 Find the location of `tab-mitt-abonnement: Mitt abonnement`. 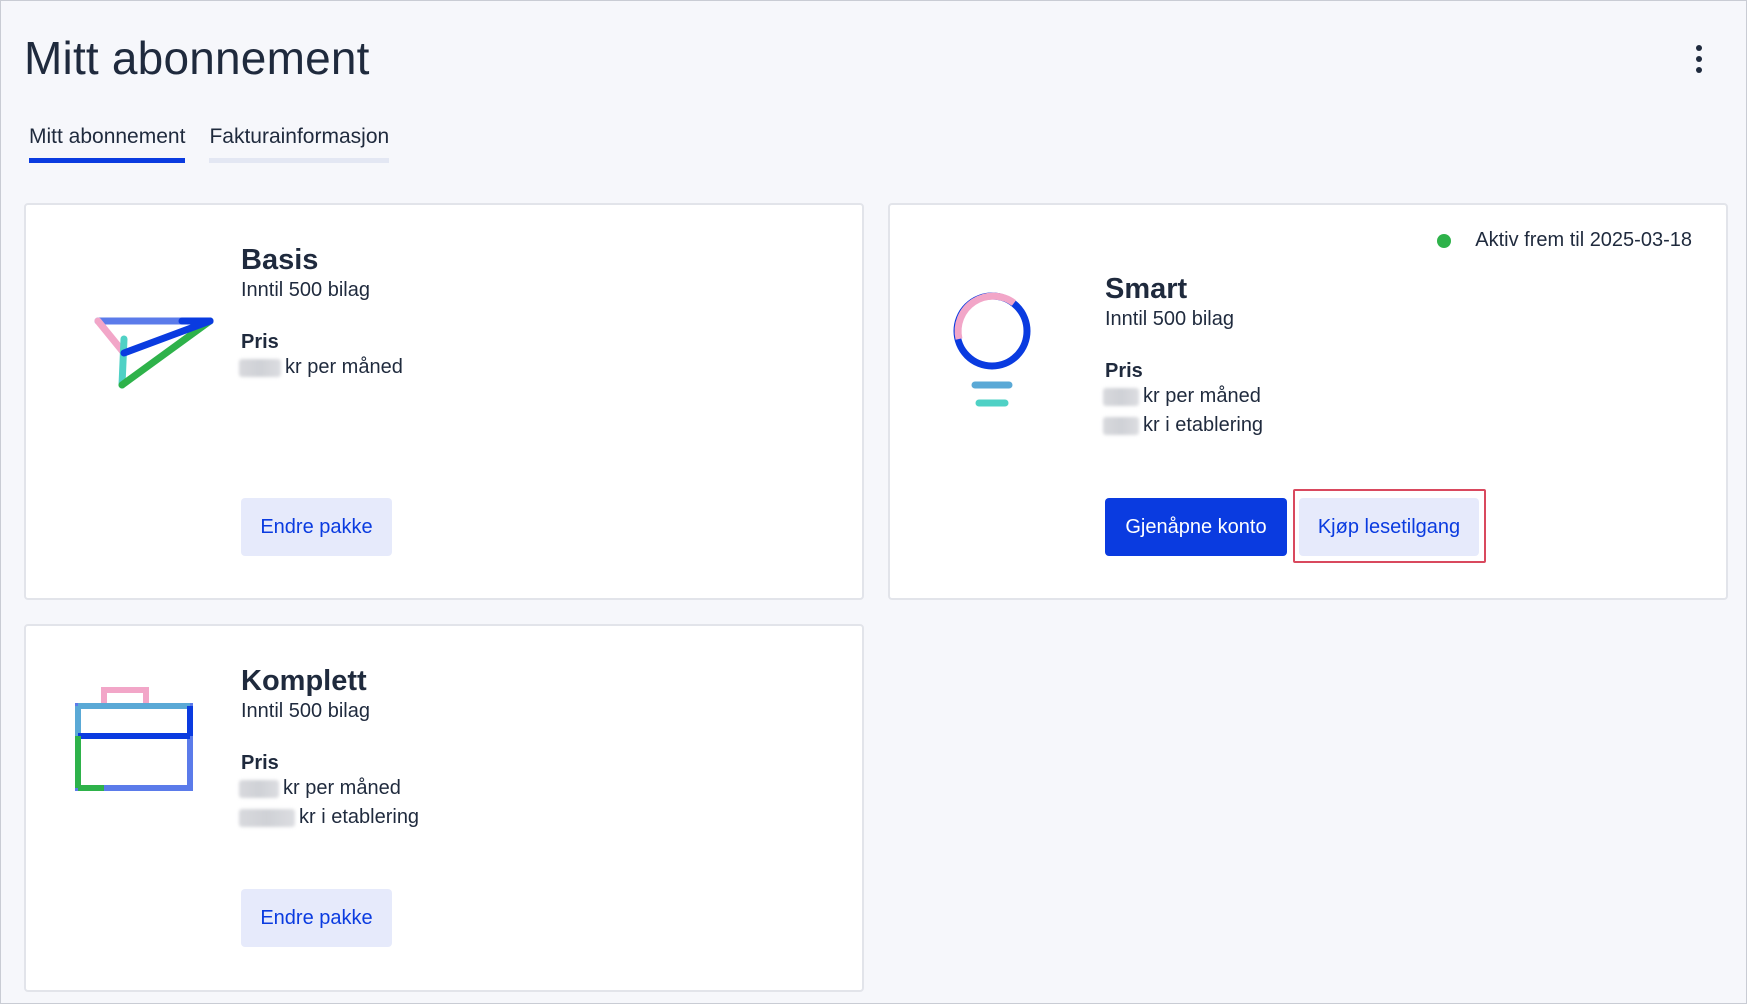

tab-mitt-abonnement: Mitt abonnement is located at coordinates (107, 144).